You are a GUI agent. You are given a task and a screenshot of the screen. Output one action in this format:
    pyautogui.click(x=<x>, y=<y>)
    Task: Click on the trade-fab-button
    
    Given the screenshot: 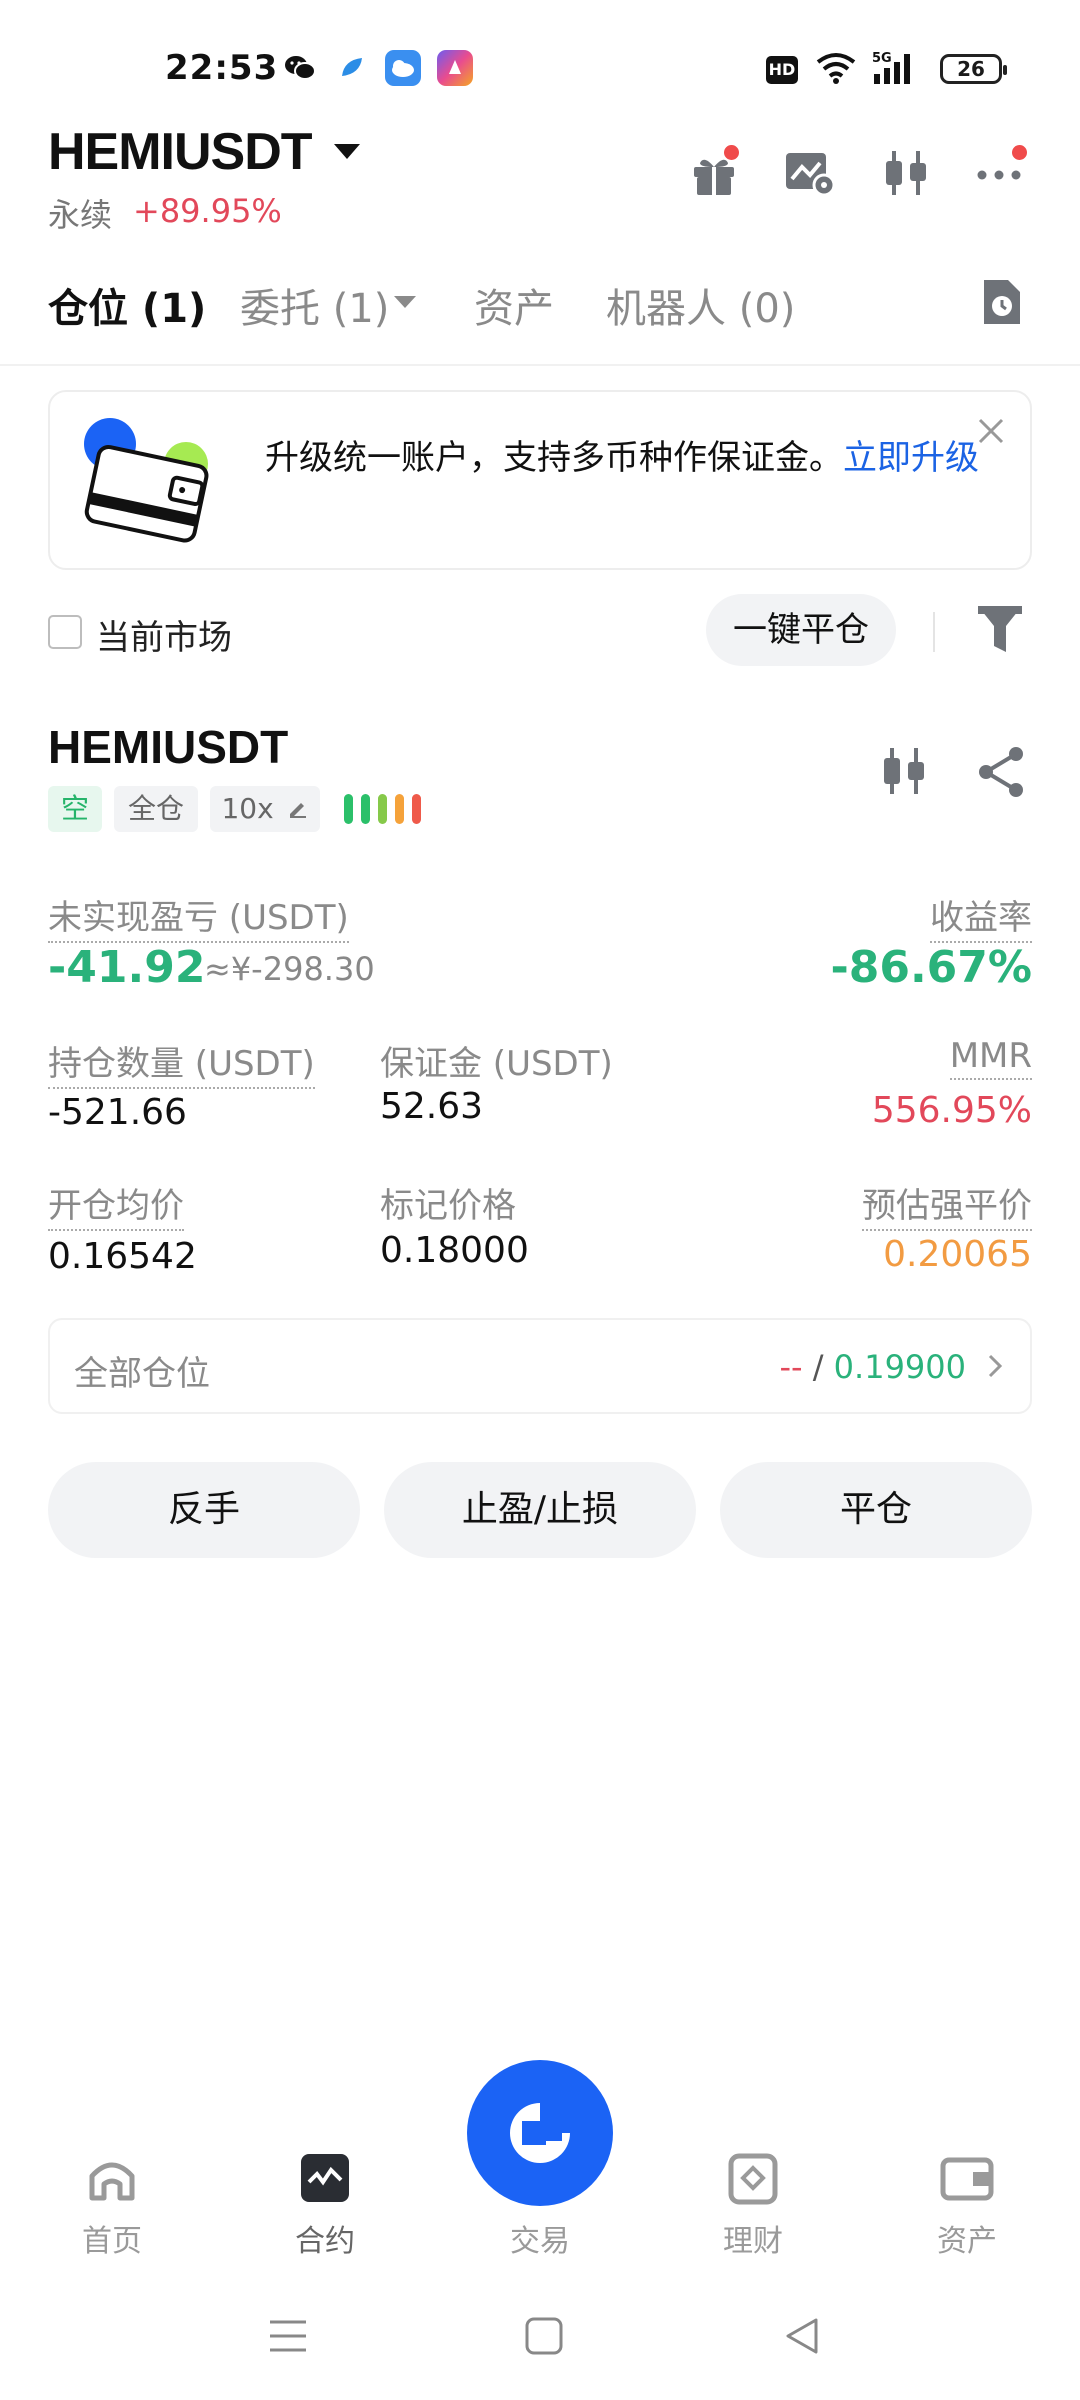 What is the action you would take?
    pyautogui.click(x=540, y=2133)
    